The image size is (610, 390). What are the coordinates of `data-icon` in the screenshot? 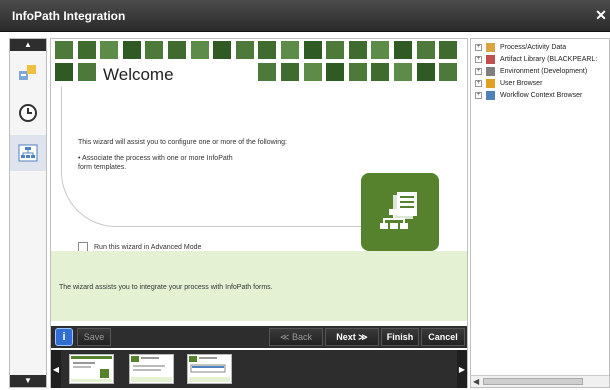 It's located at (490, 47).